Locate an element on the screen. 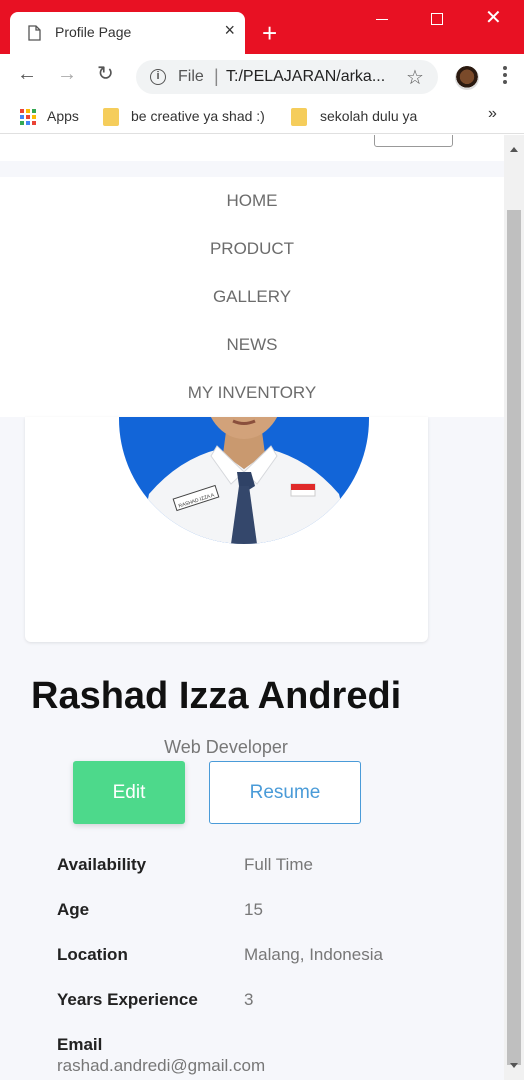  tab-close-icon: × is located at coordinates (229, 30).